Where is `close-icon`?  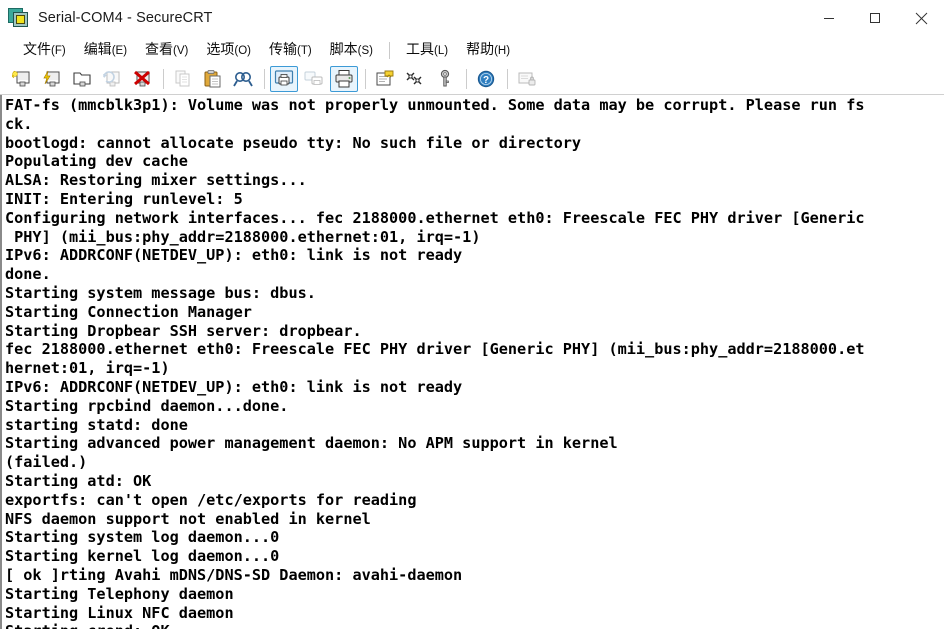 close-icon is located at coordinates (921, 18).